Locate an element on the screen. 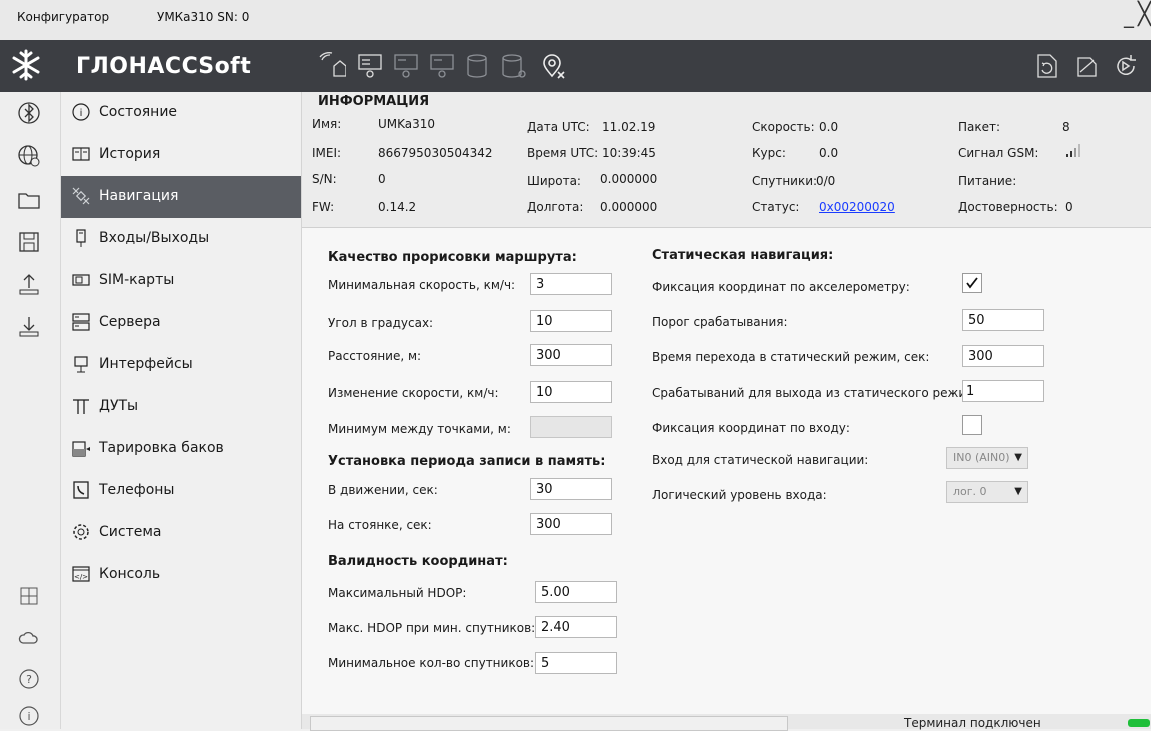  app-header: ГЛОНАССSoft is located at coordinates (575, 66).